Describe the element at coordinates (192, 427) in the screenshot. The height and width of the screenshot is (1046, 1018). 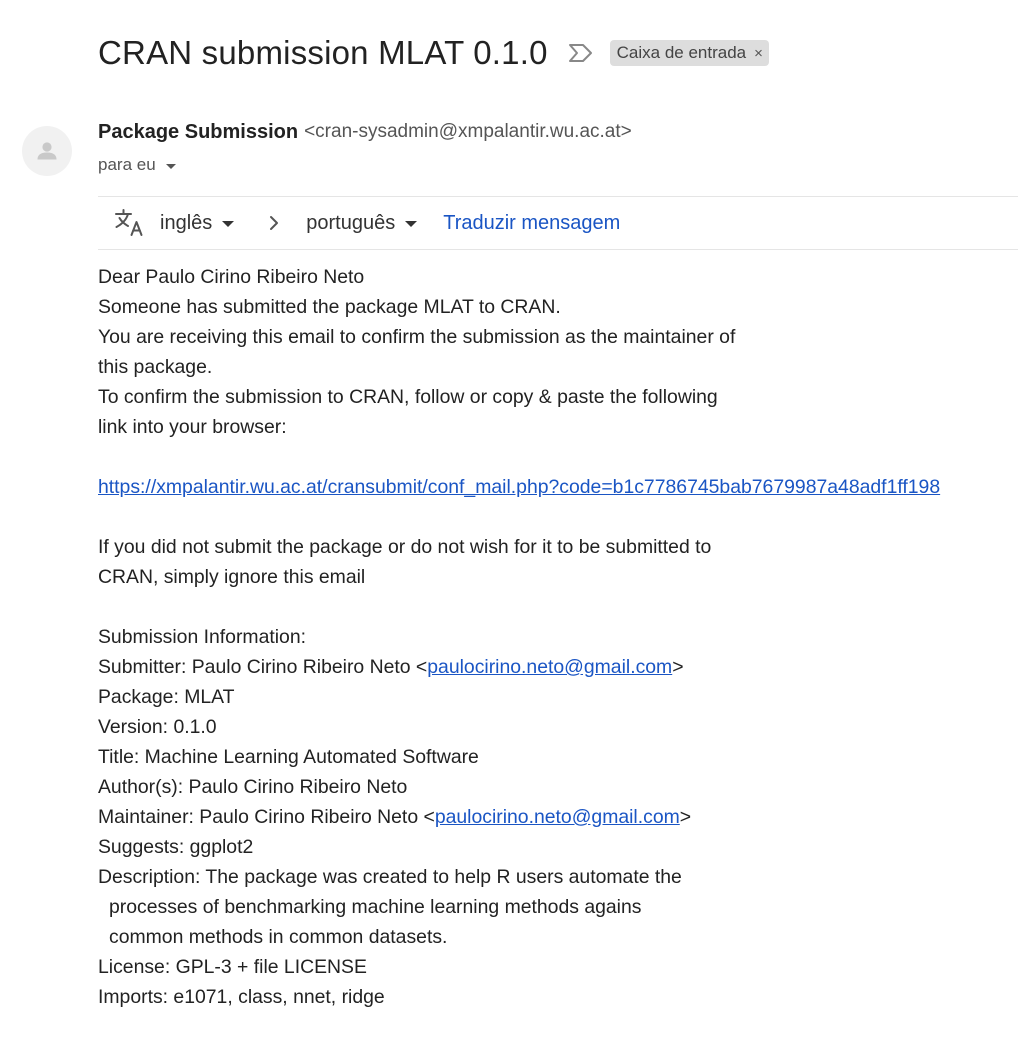
I see `body-text-line: link into your browser:` at that location.